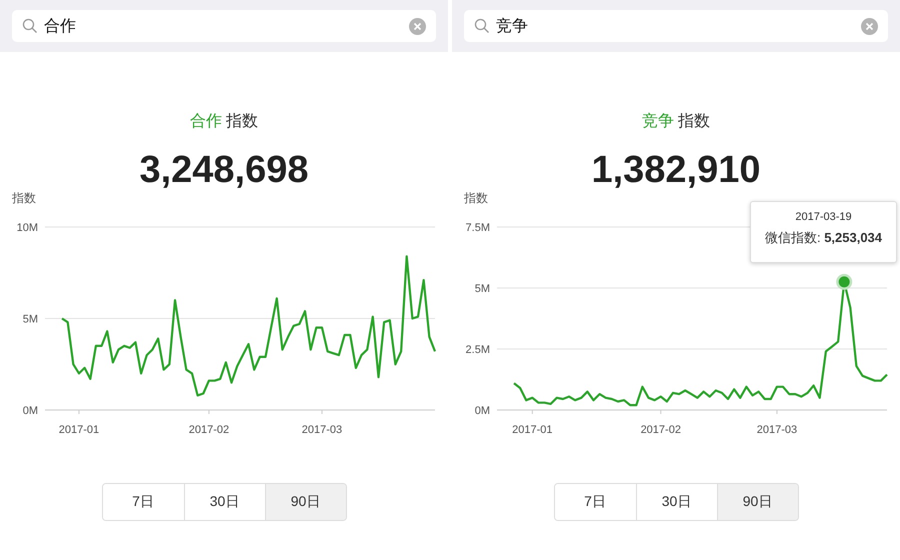  Describe the element at coordinates (478, 228) in the screenshot. I see `axis-label: 7.5M` at that location.